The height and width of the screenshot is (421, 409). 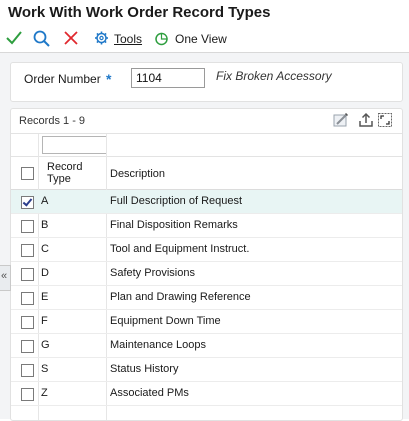 I want to click on column-header-row: Record Type Description, so click(x=206, y=173).